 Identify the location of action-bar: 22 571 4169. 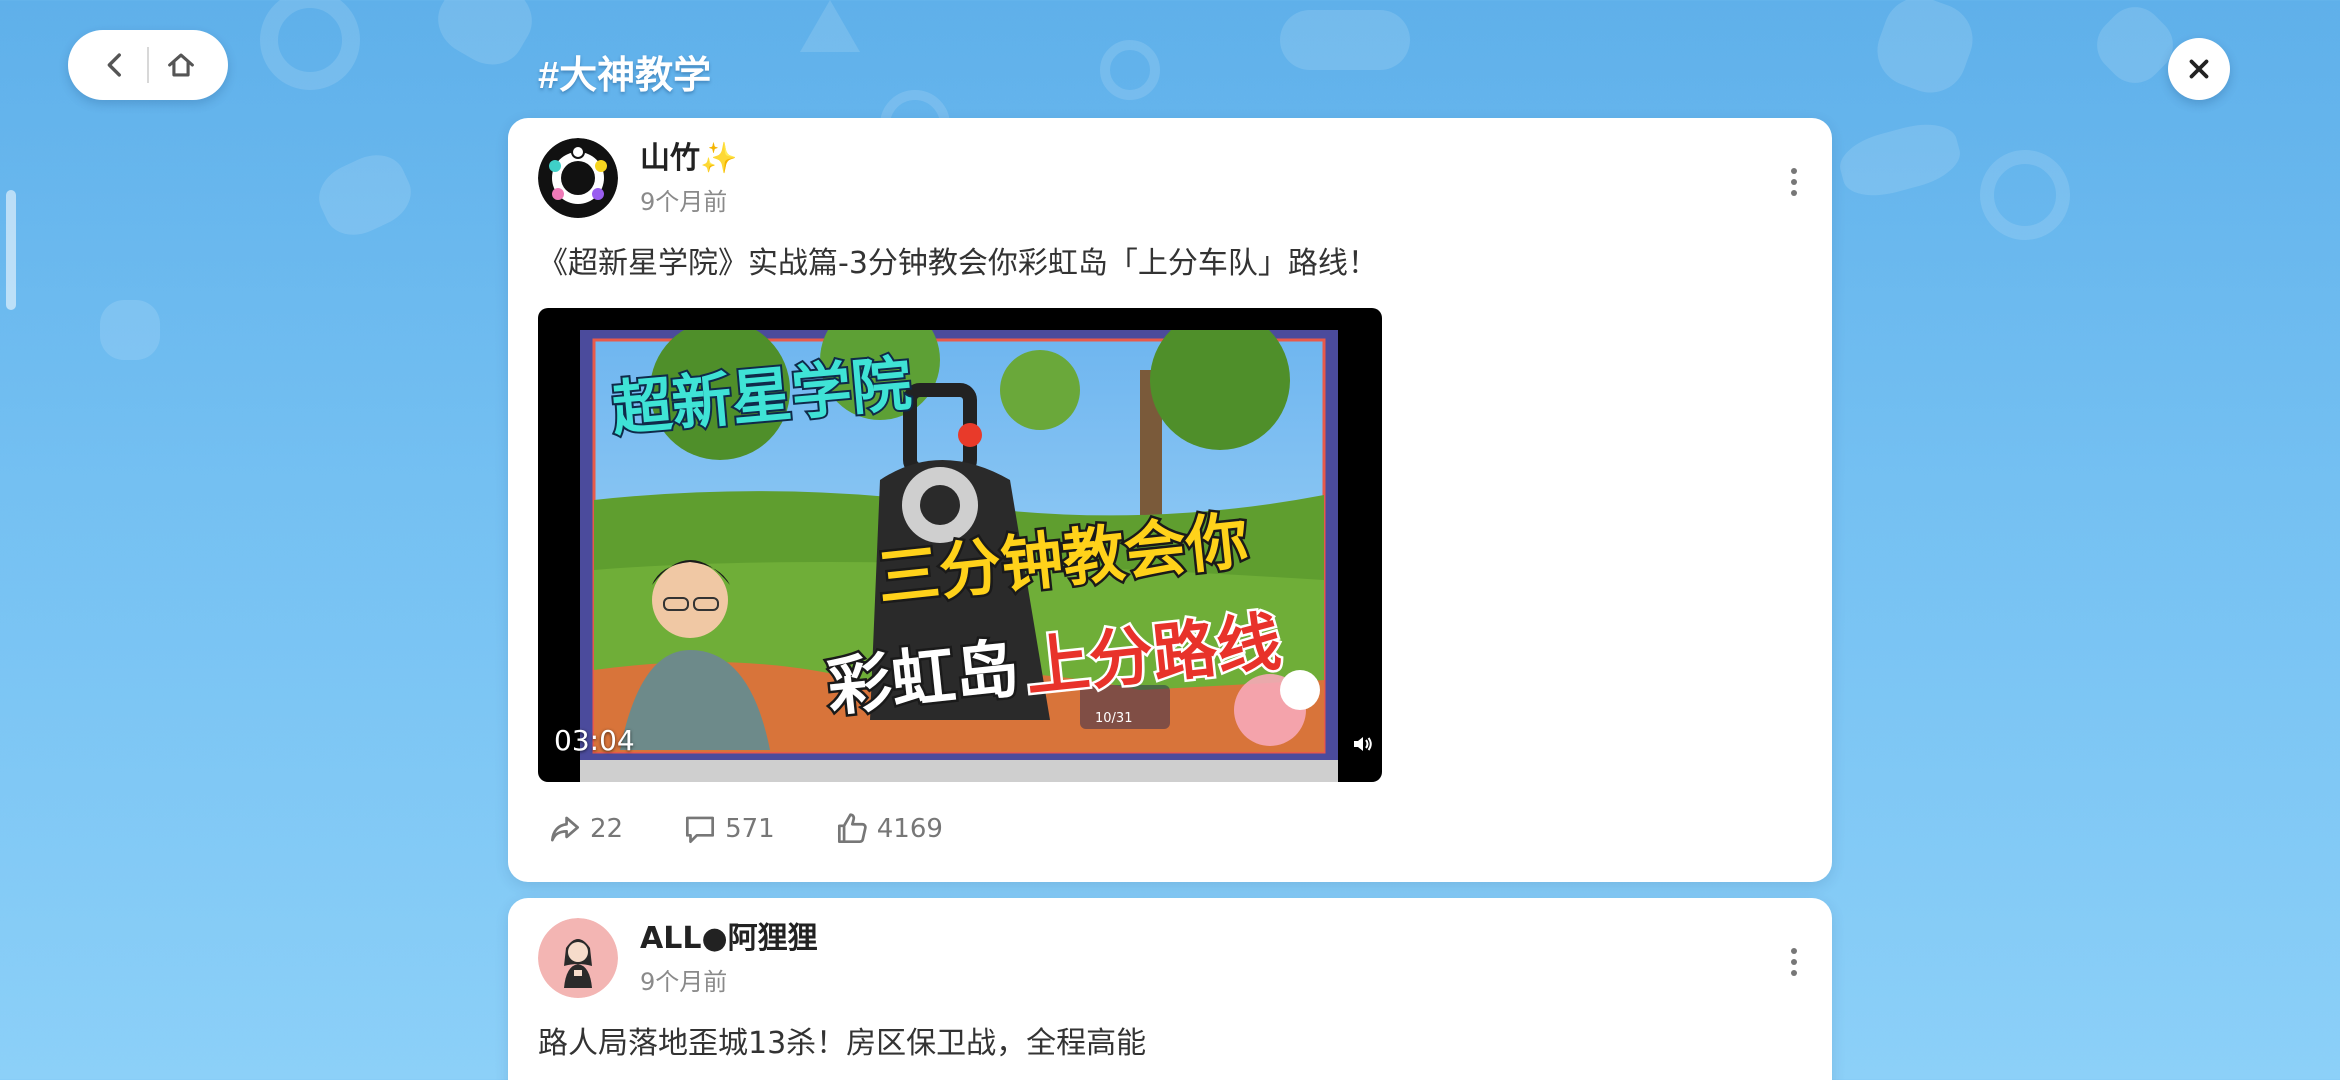
(773, 829).